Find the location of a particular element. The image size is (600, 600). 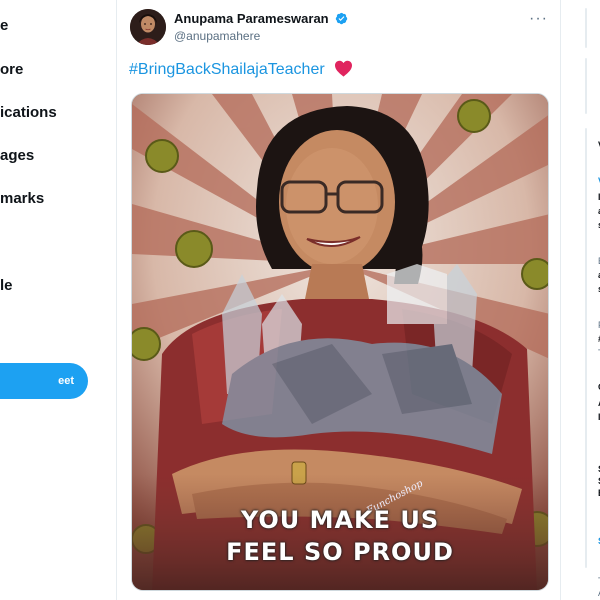

tweet-text: #BringBackShailajaTeacher is located at coordinates (241, 71).